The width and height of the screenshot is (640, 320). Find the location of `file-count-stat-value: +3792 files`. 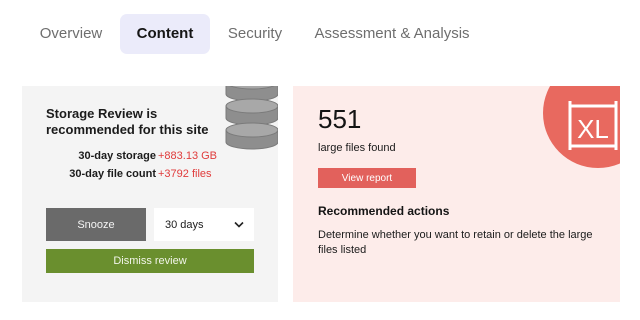

file-count-stat-value: +3792 files is located at coordinates (185, 174).